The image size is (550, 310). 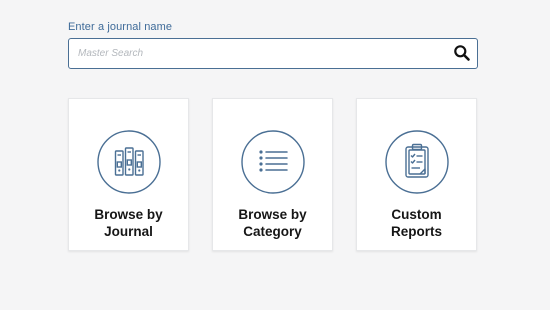 I want to click on browse-by-journal-label: Browse by Journal, so click(x=128, y=223).